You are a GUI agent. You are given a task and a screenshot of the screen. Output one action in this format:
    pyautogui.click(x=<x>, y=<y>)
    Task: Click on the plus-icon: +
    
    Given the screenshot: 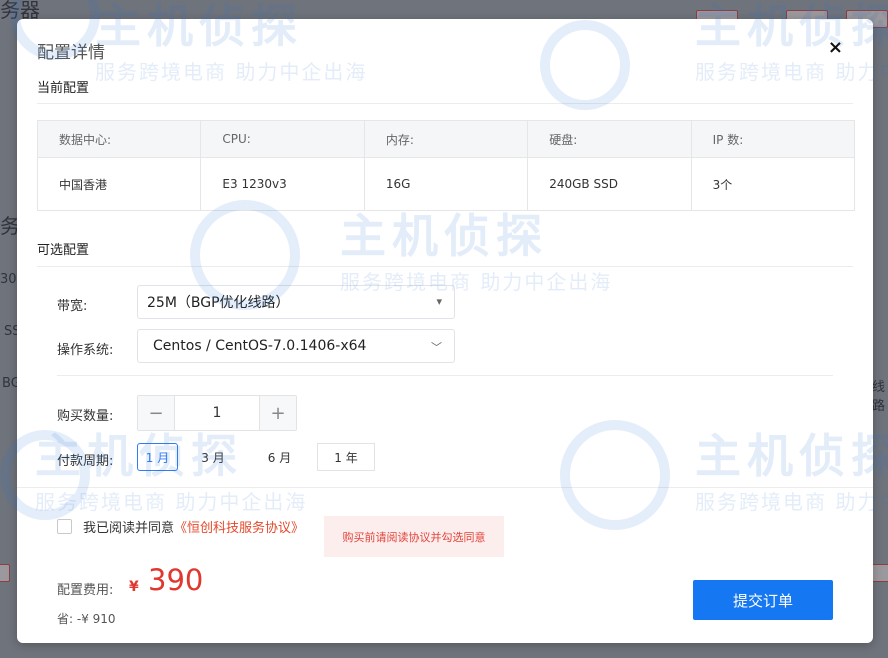 What is the action you would take?
    pyautogui.click(x=278, y=413)
    